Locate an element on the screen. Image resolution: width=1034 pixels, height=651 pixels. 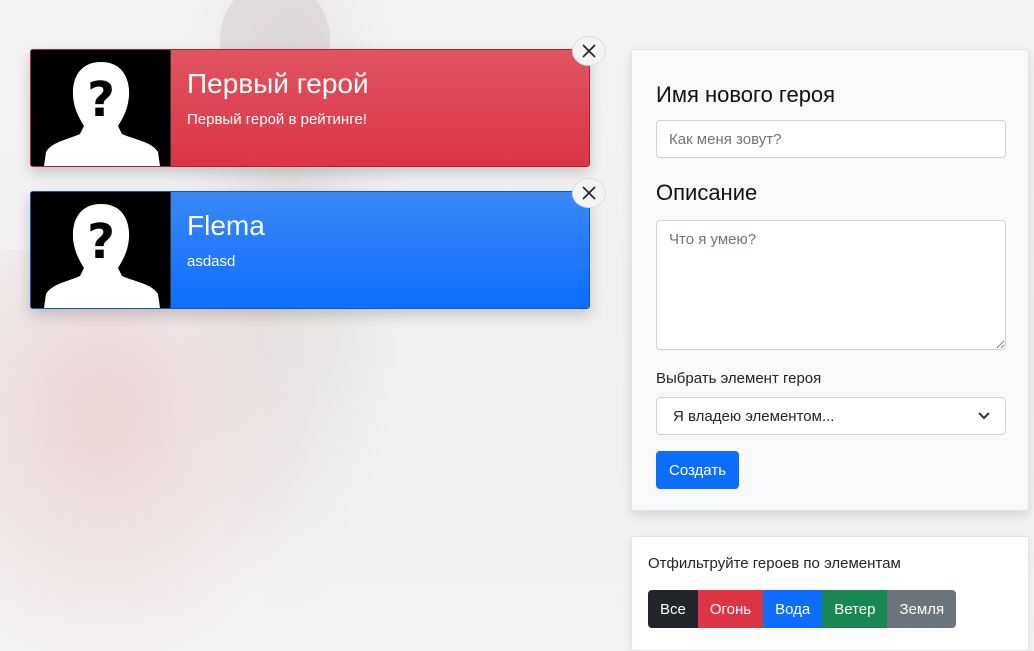
hero-card: ? Flema asdasd is located at coordinates (318, 243).